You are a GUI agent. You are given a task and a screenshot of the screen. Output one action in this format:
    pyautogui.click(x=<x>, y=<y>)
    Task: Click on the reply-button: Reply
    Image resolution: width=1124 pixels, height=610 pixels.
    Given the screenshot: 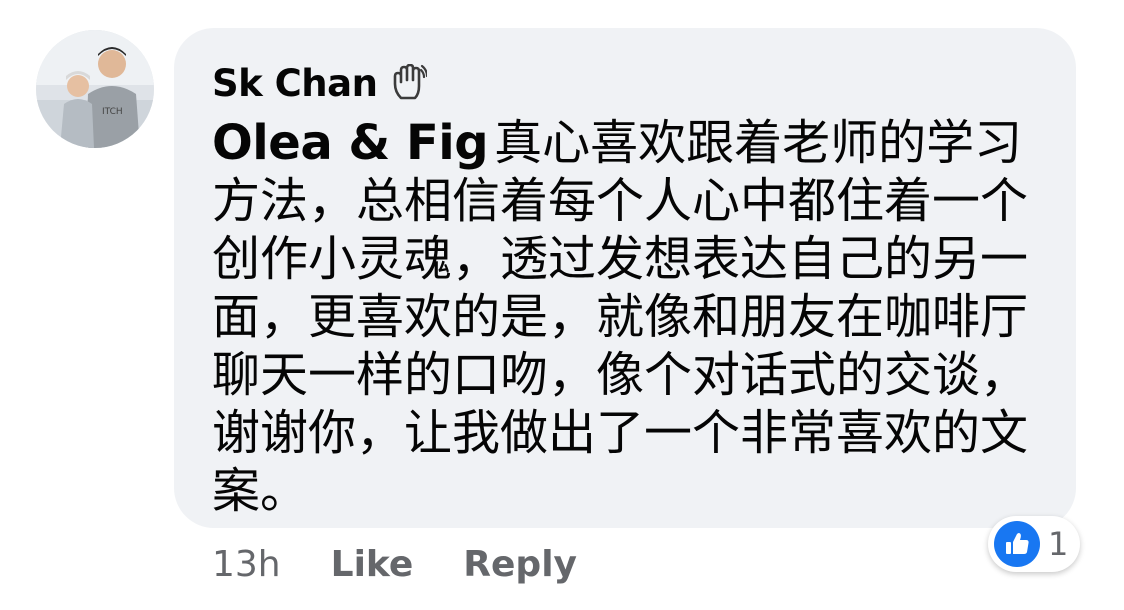 What is the action you would take?
    pyautogui.click(x=520, y=564)
    